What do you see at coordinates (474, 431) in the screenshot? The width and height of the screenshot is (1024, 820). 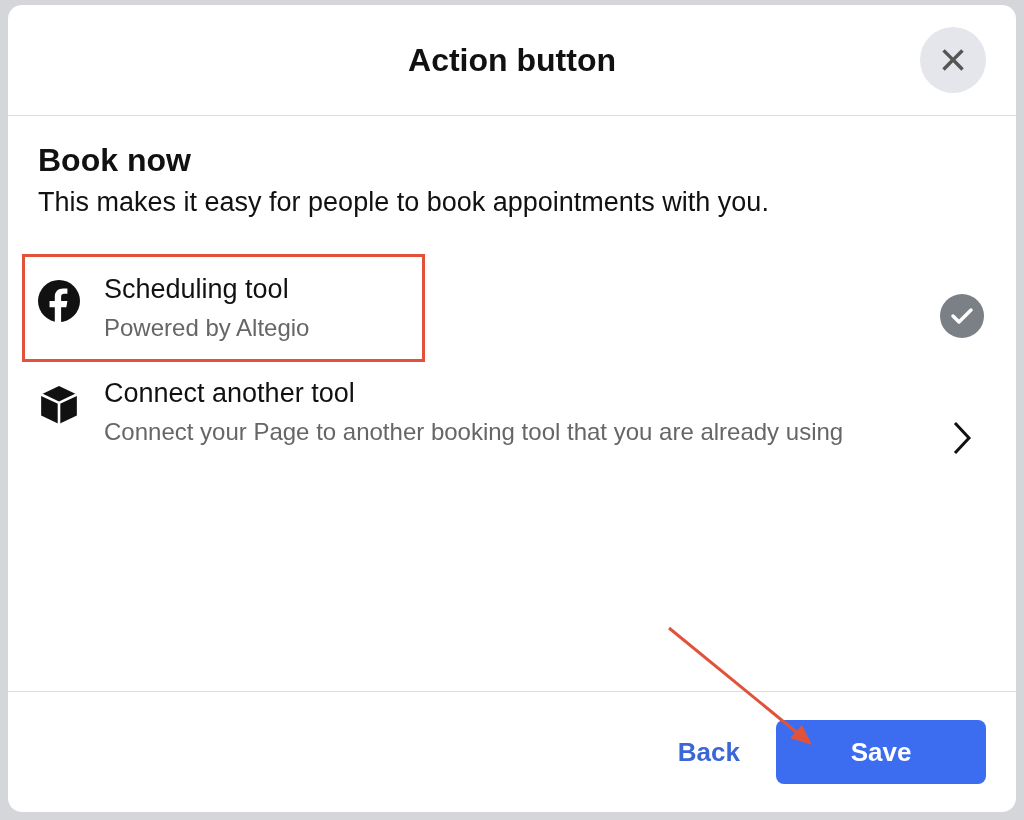 I see `option-subtitle: Connect your Page to another booking tool that you are already using` at bounding box center [474, 431].